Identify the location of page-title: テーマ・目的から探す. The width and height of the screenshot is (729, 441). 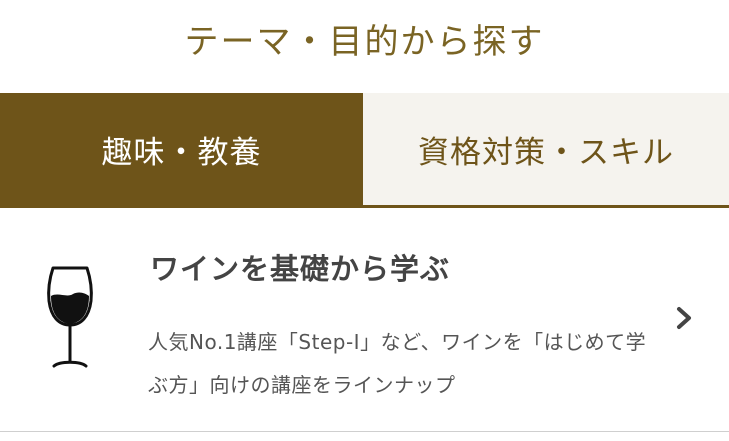
(364, 42).